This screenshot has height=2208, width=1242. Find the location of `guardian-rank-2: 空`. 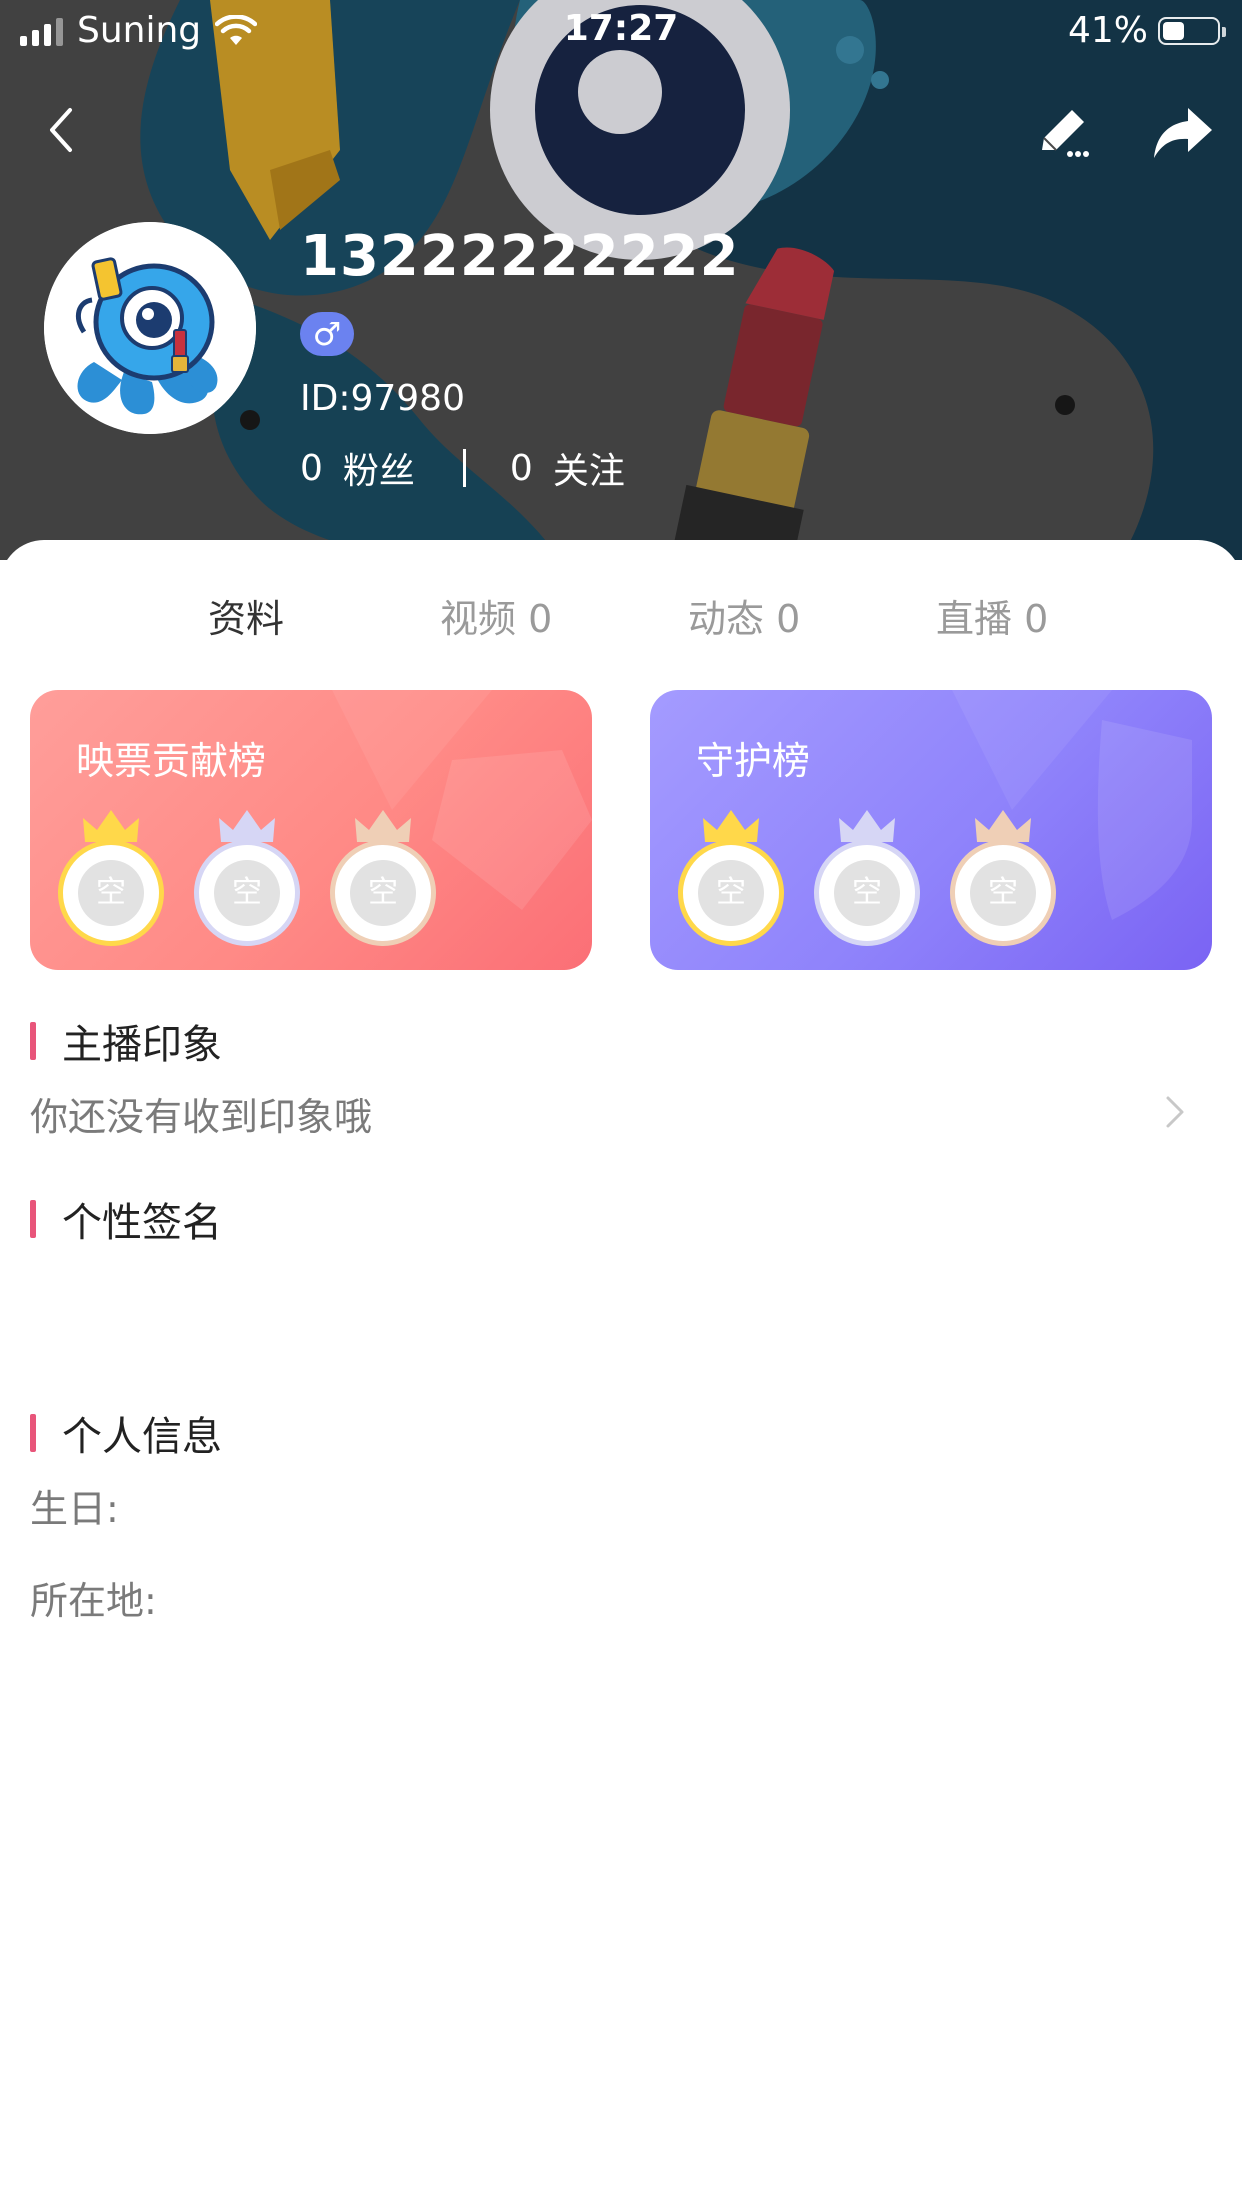

guardian-rank-2: 空 is located at coordinates (869, 878).